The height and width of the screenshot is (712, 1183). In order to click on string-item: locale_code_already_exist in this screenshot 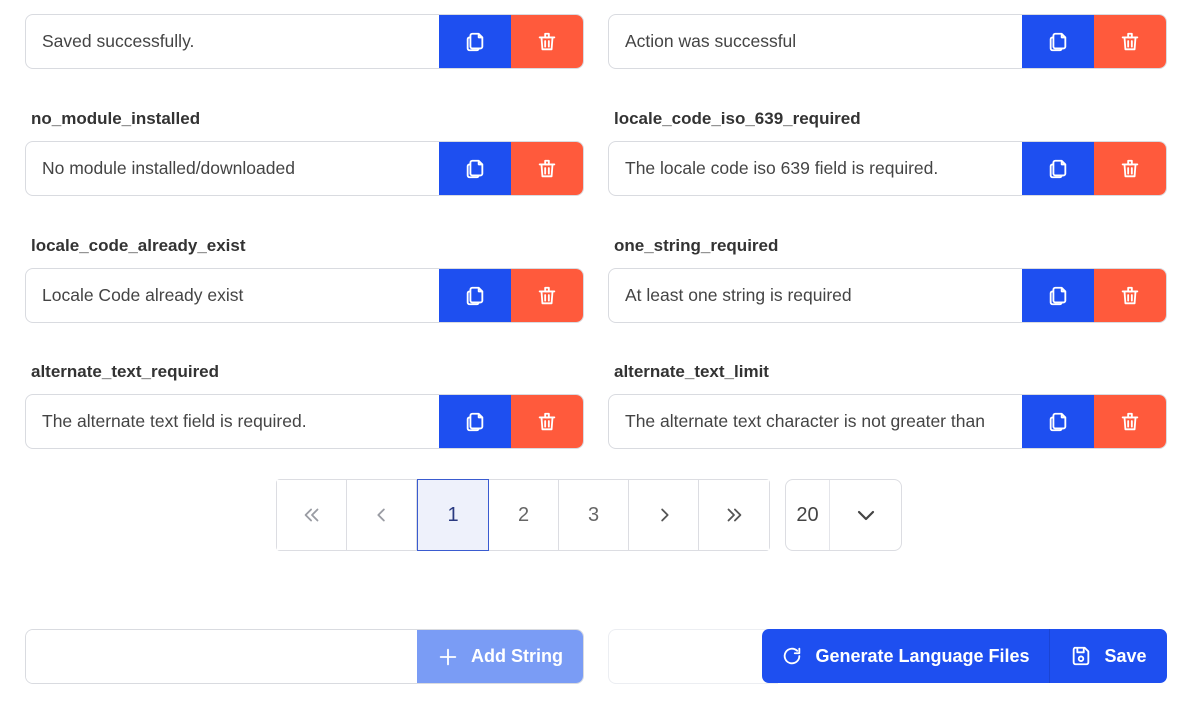, I will do `click(304, 280)`.